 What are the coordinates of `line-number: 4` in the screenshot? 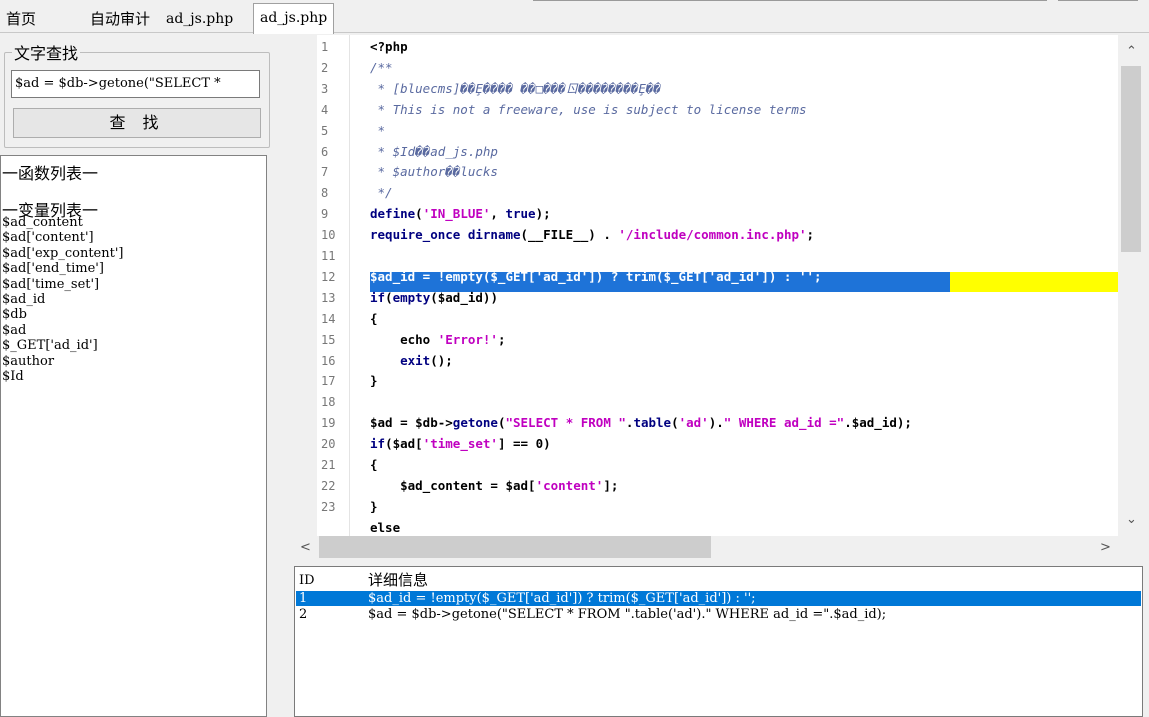 It's located at (325, 109).